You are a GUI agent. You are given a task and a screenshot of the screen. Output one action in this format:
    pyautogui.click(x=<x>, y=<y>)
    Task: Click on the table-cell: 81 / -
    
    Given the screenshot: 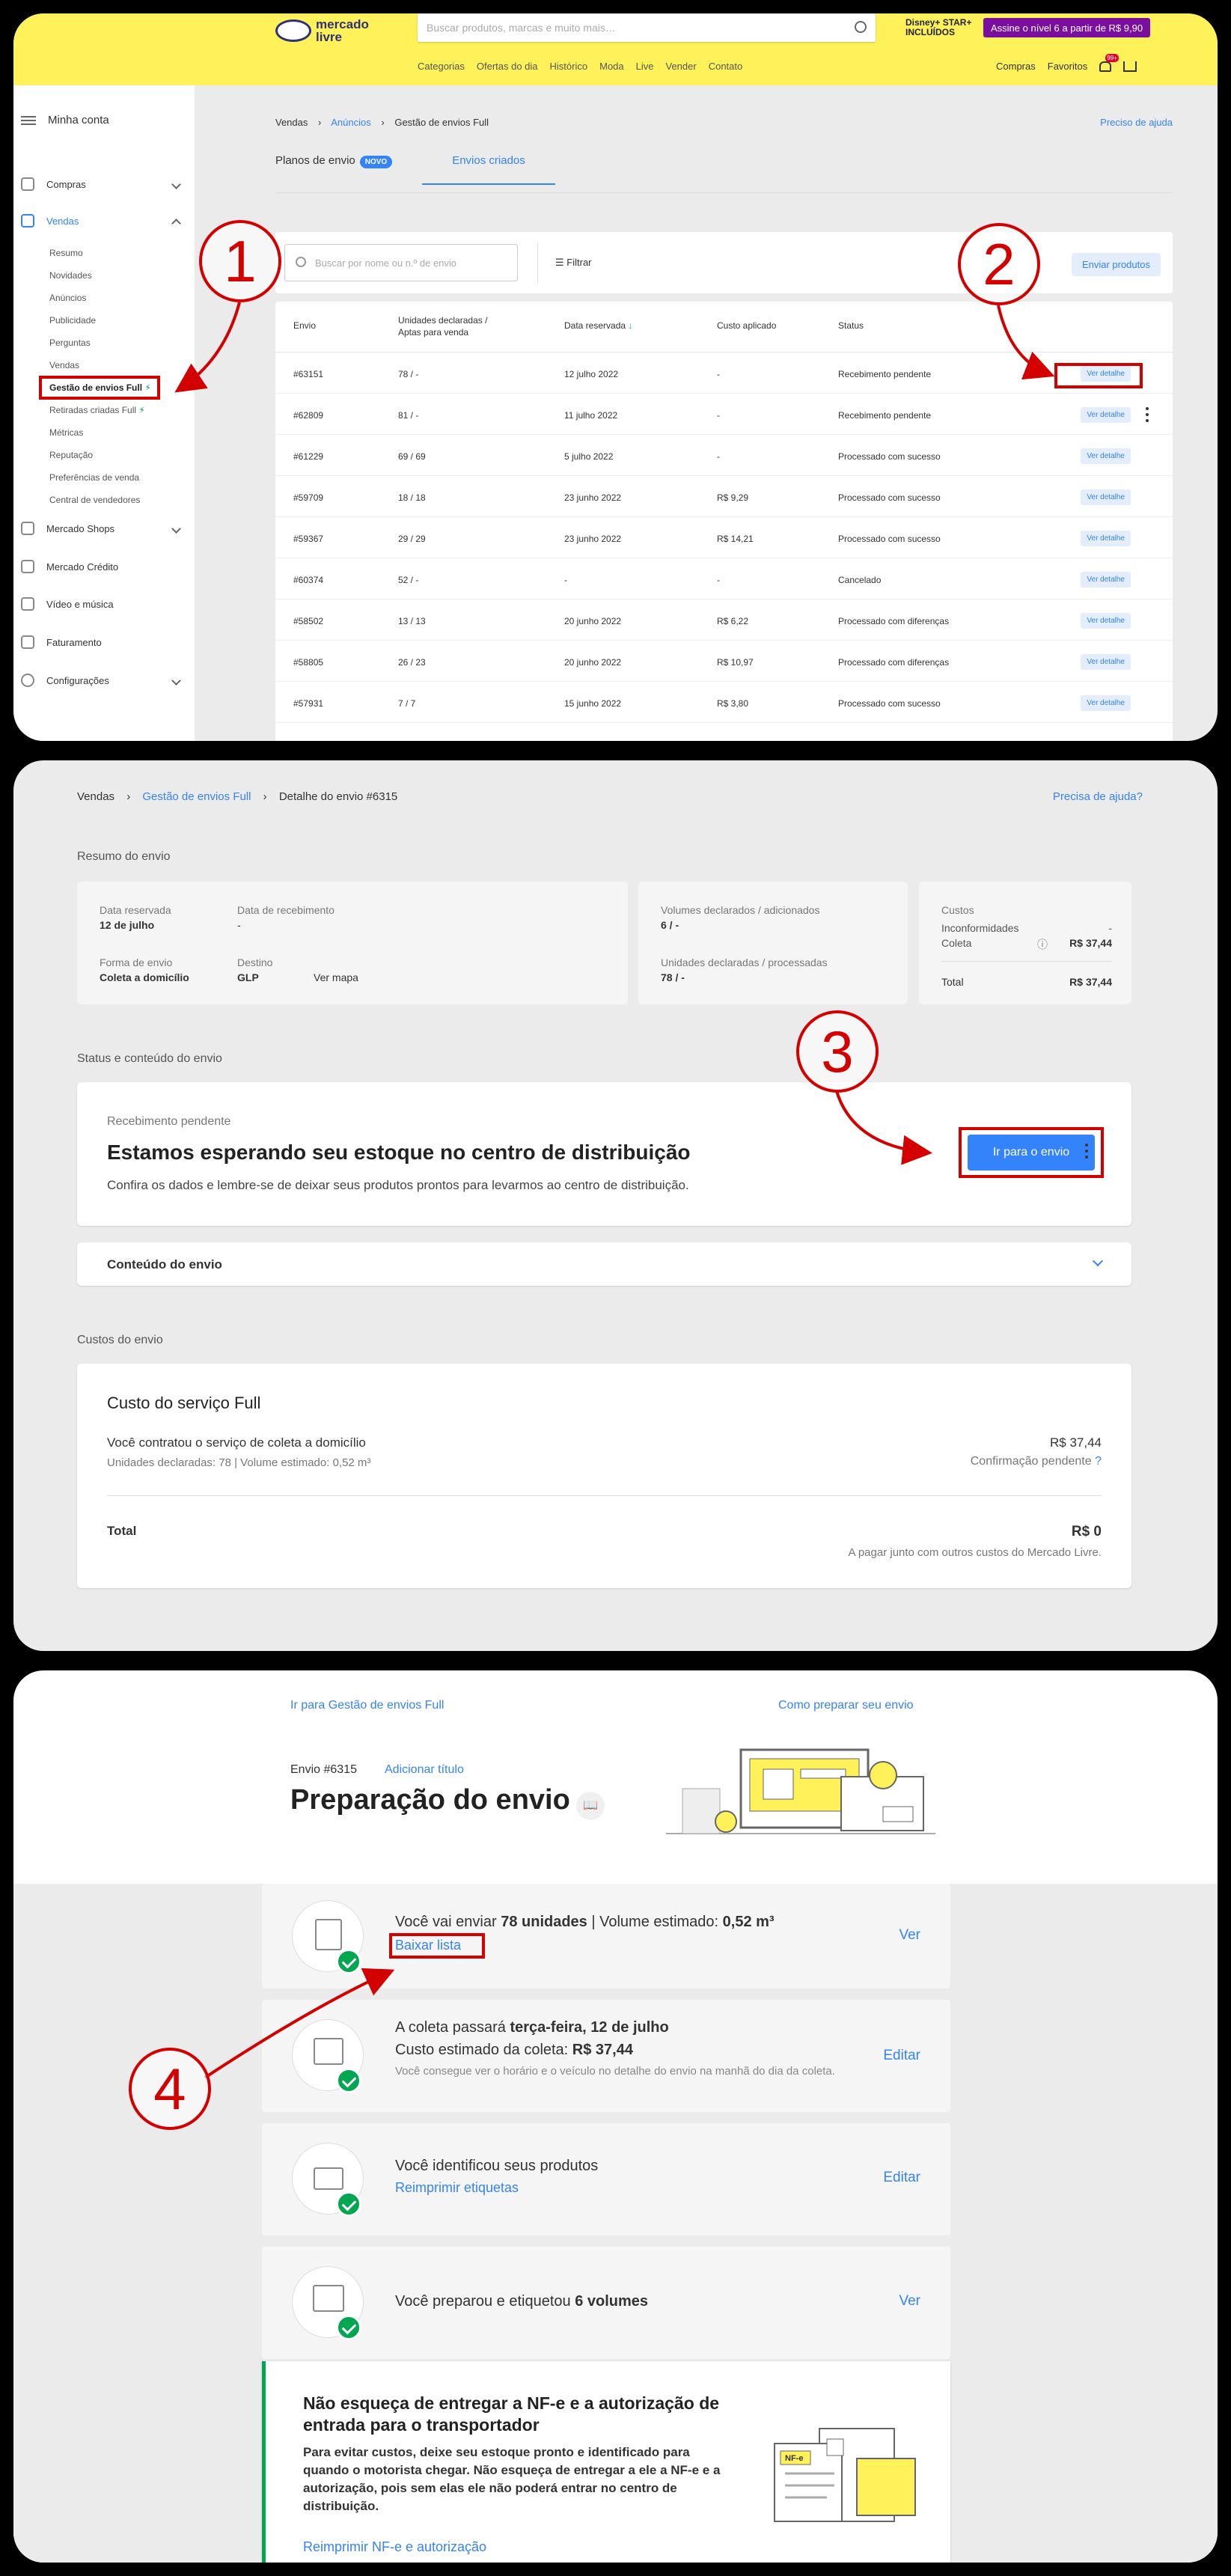 What is the action you would take?
    pyautogui.click(x=409, y=415)
    